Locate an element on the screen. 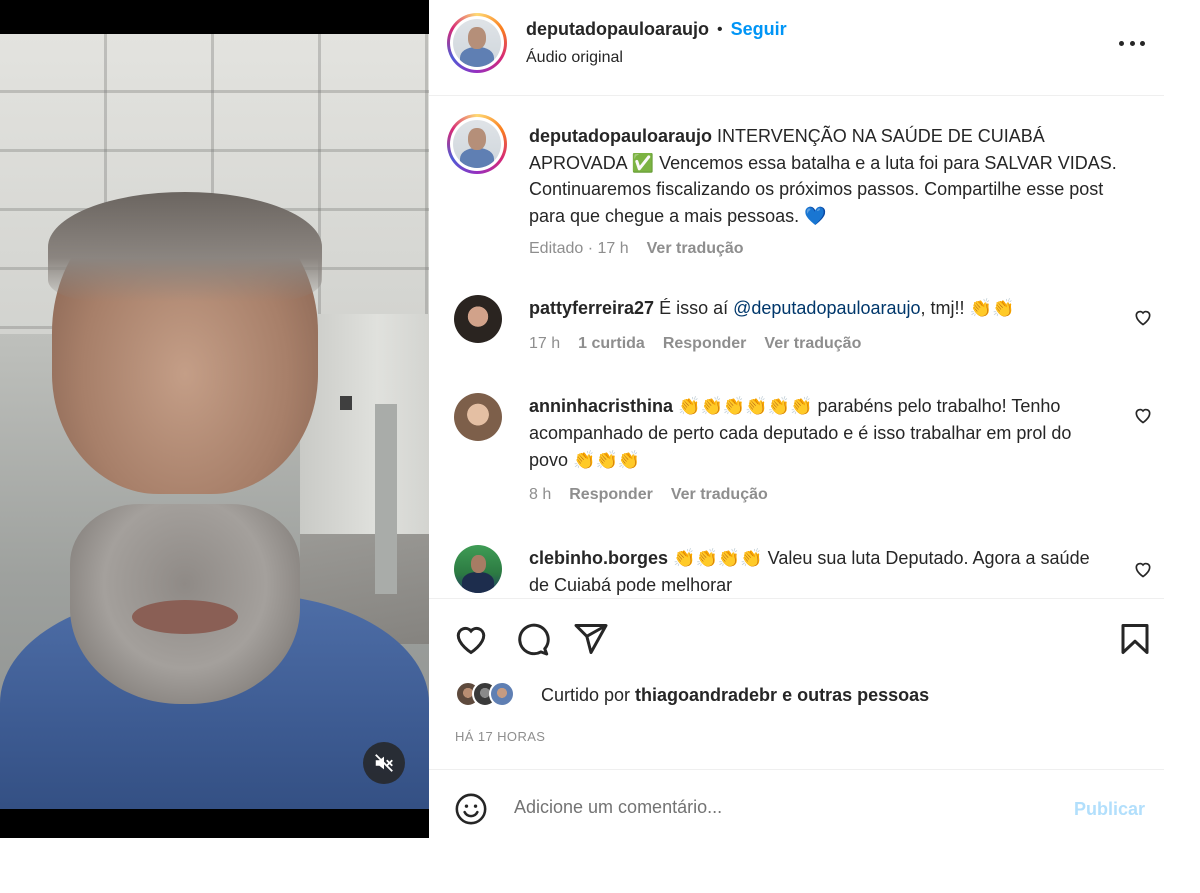 Image resolution: width=1200 pixels, height=893 pixels. comment-time: 8 h is located at coordinates (540, 494).